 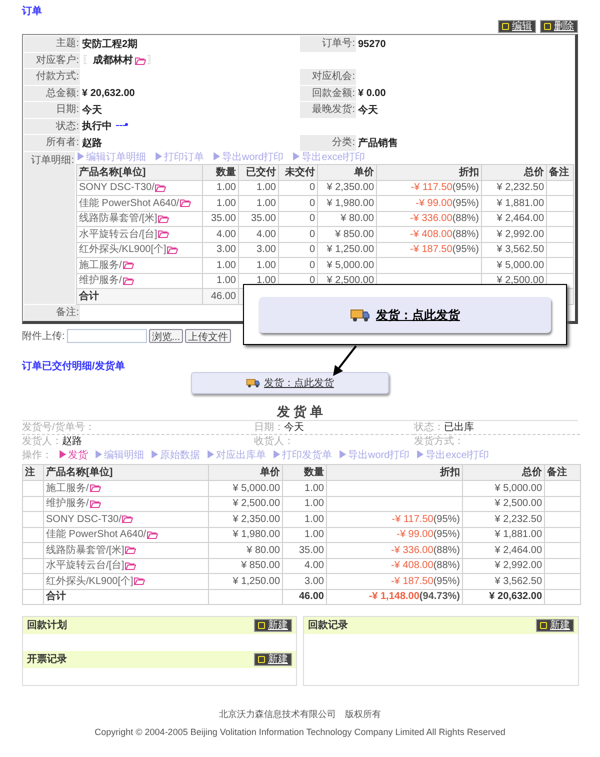 What do you see at coordinates (52, 312) in the screenshot?
I see `field-label: 备注:` at bounding box center [52, 312].